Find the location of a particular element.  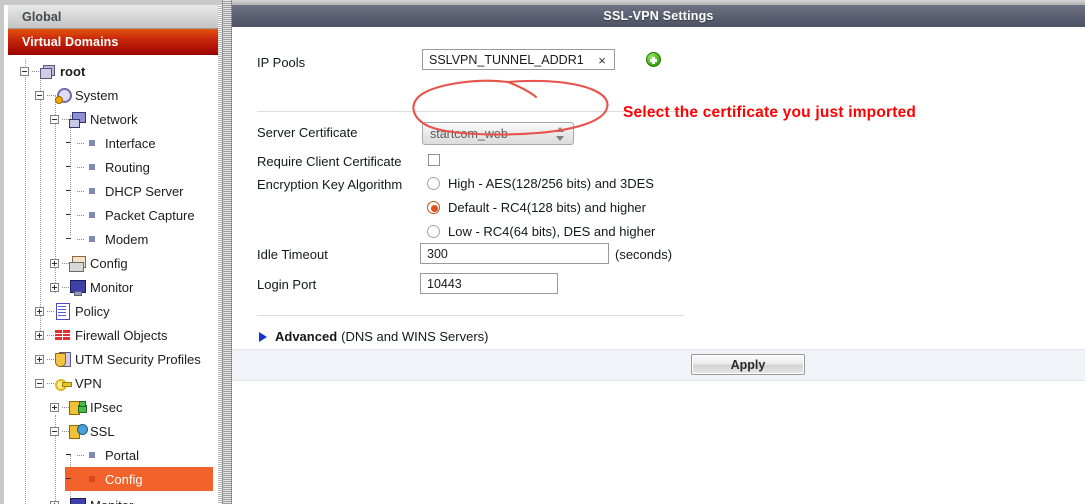

tree-item-dhcp-server: DHCP Server is located at coordinates (124, 191).